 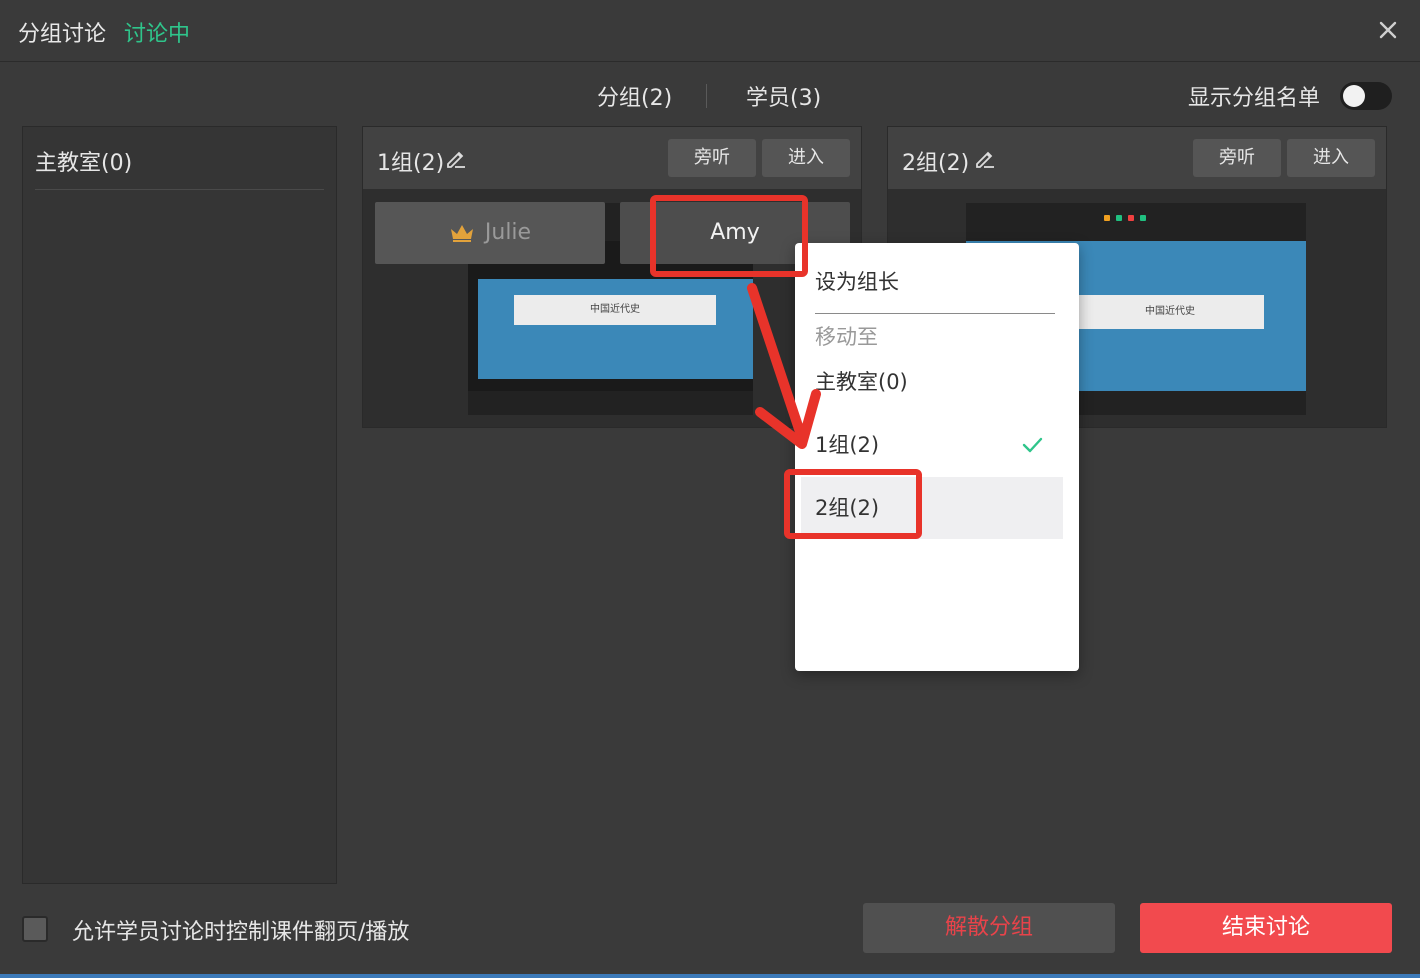 I want to click on tab-groups: 分组(2), so click(x=634, y=96).